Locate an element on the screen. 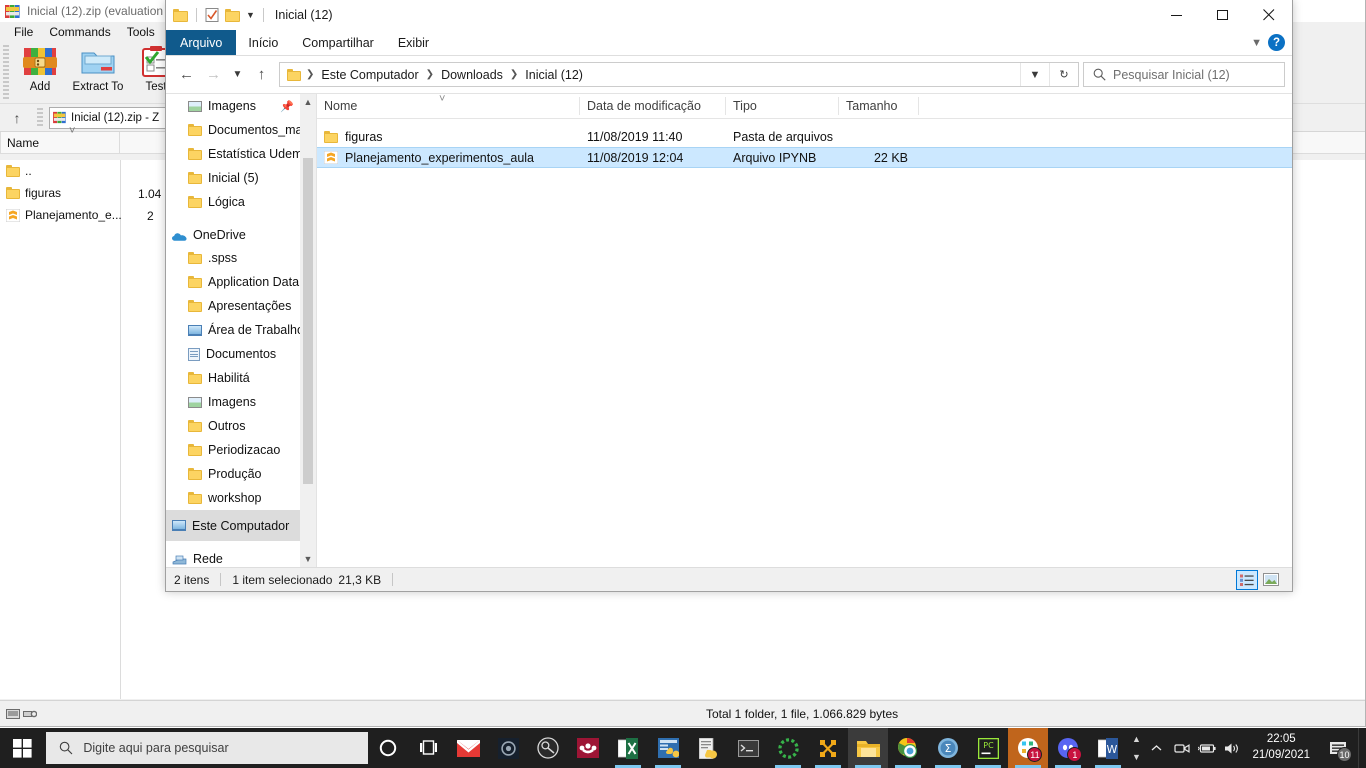 This screenshot has width=1366, height=768. clock: 22:05 21/09/2021 is located at coordinates (1281, 748).